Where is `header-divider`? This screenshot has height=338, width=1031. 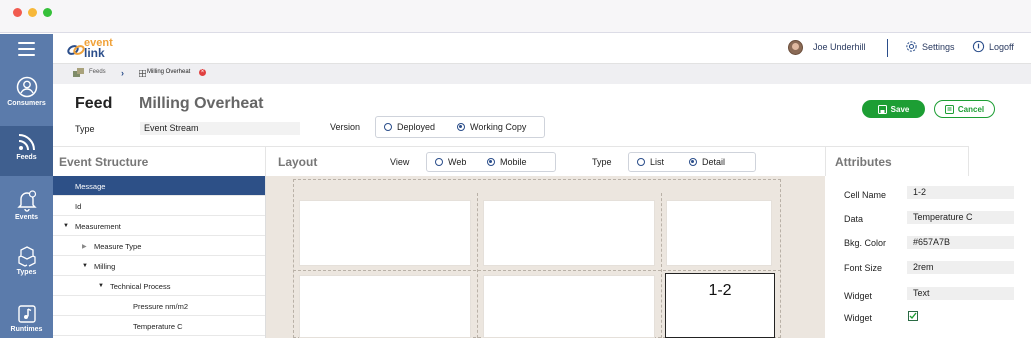
header-divider is located at coordinates (887, 48).